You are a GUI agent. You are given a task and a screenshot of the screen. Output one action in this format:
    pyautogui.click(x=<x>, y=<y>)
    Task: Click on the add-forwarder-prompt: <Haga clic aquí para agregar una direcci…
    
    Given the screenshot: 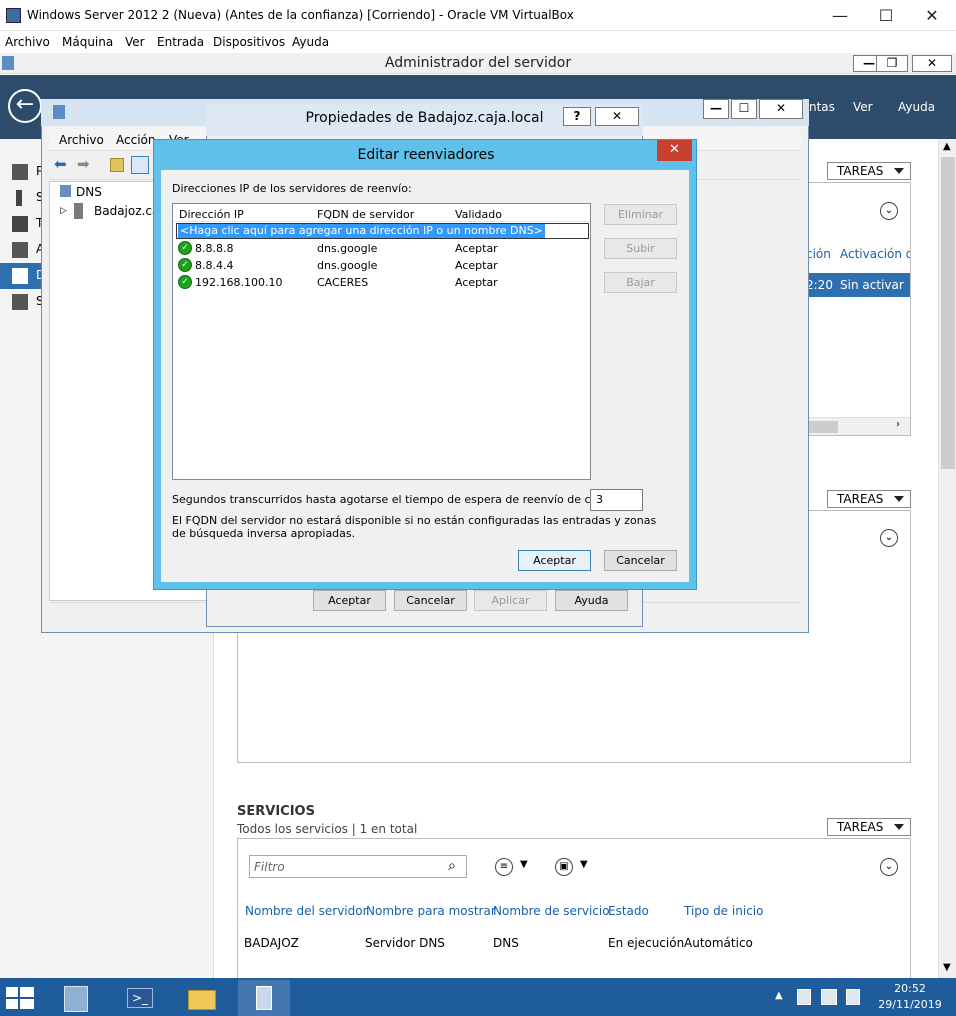 What is the action you would take?
    pyautogui.click(x=361, y=231)
    